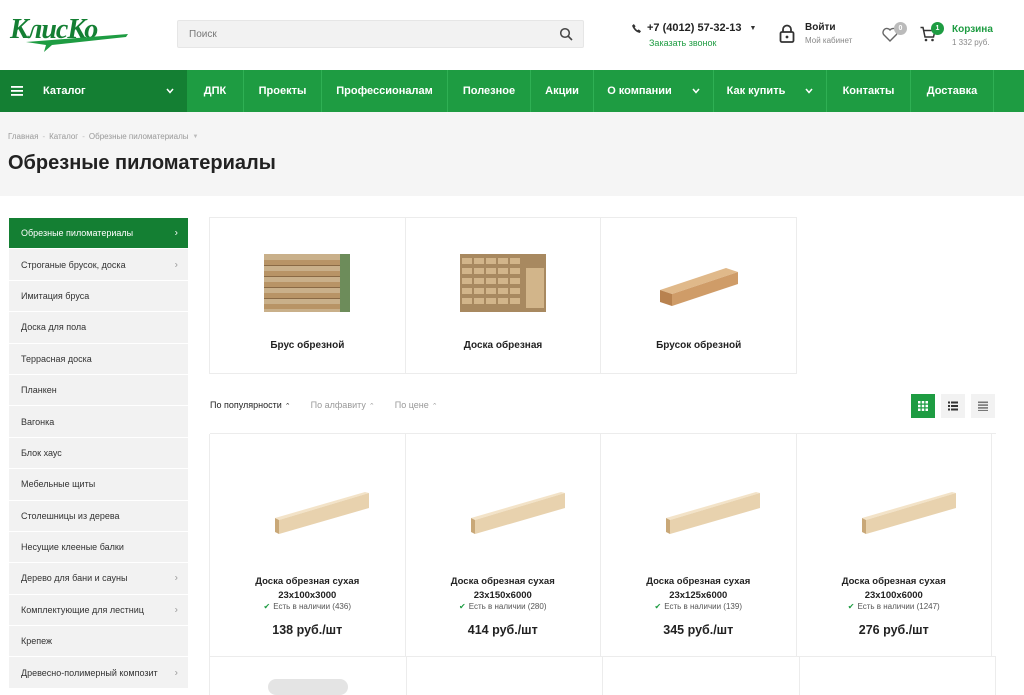  What do you see at coordinates (98, 296) in the screenshot?
I see `sidebar-item: Имитация бруса` at bounding box center [98, 296].